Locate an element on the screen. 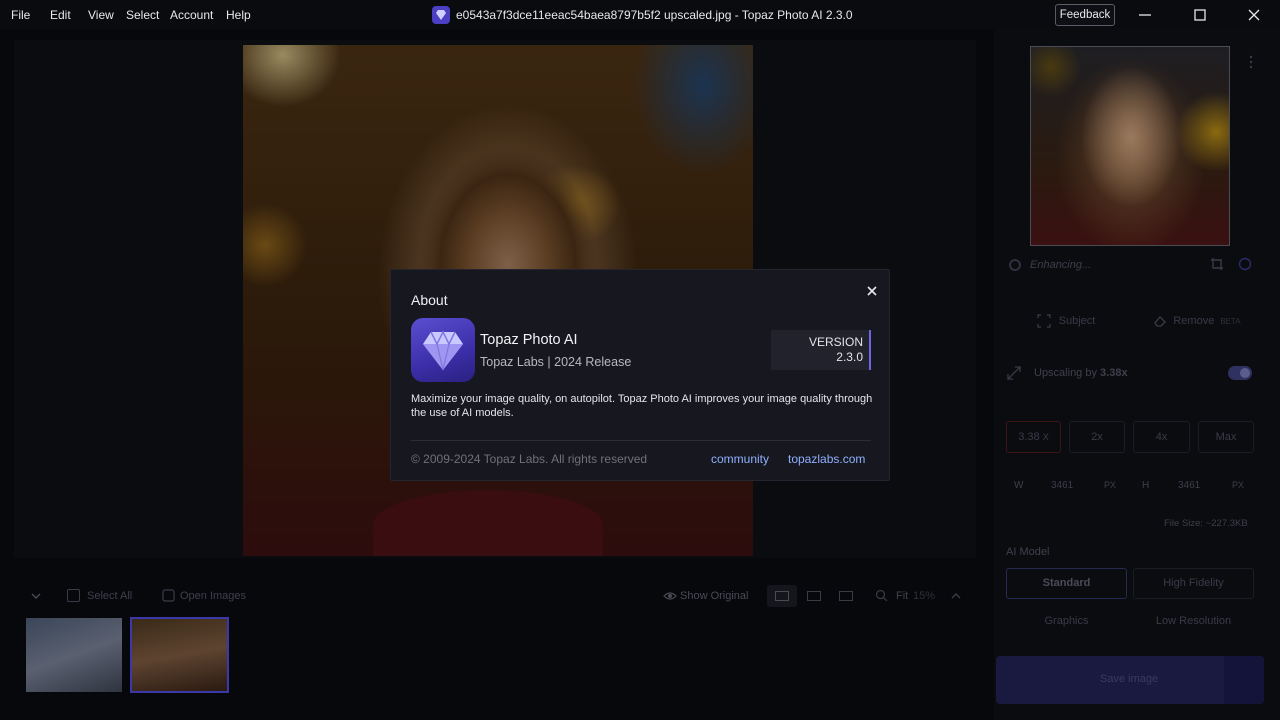 This screenshot has width=1280, height=720. preview-image is located at coordinates (1130, 146).